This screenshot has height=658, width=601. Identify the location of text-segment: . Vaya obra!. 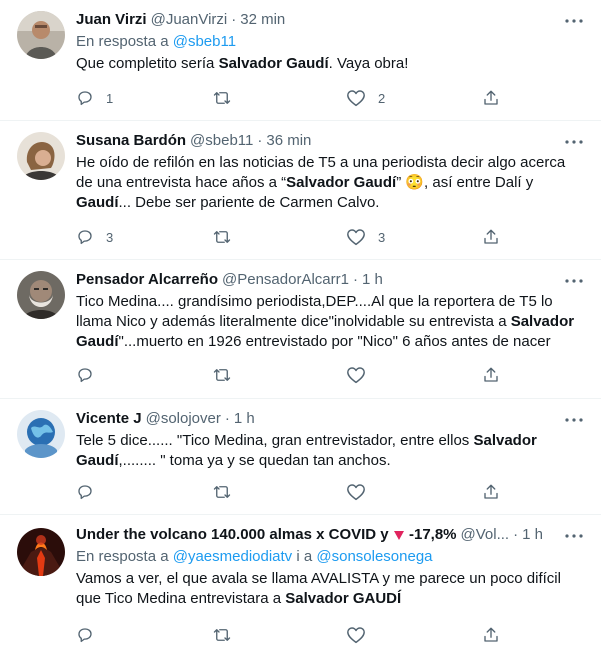
(368, 63).